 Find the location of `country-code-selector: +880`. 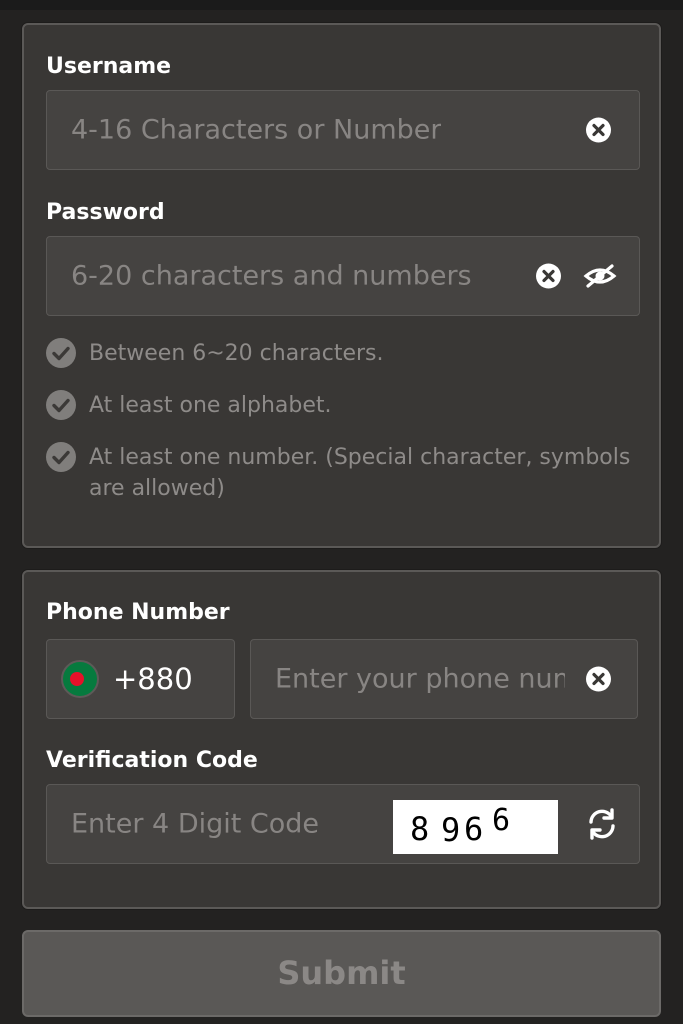

country-code-selector: +880 is located at coordinates (140, 679).